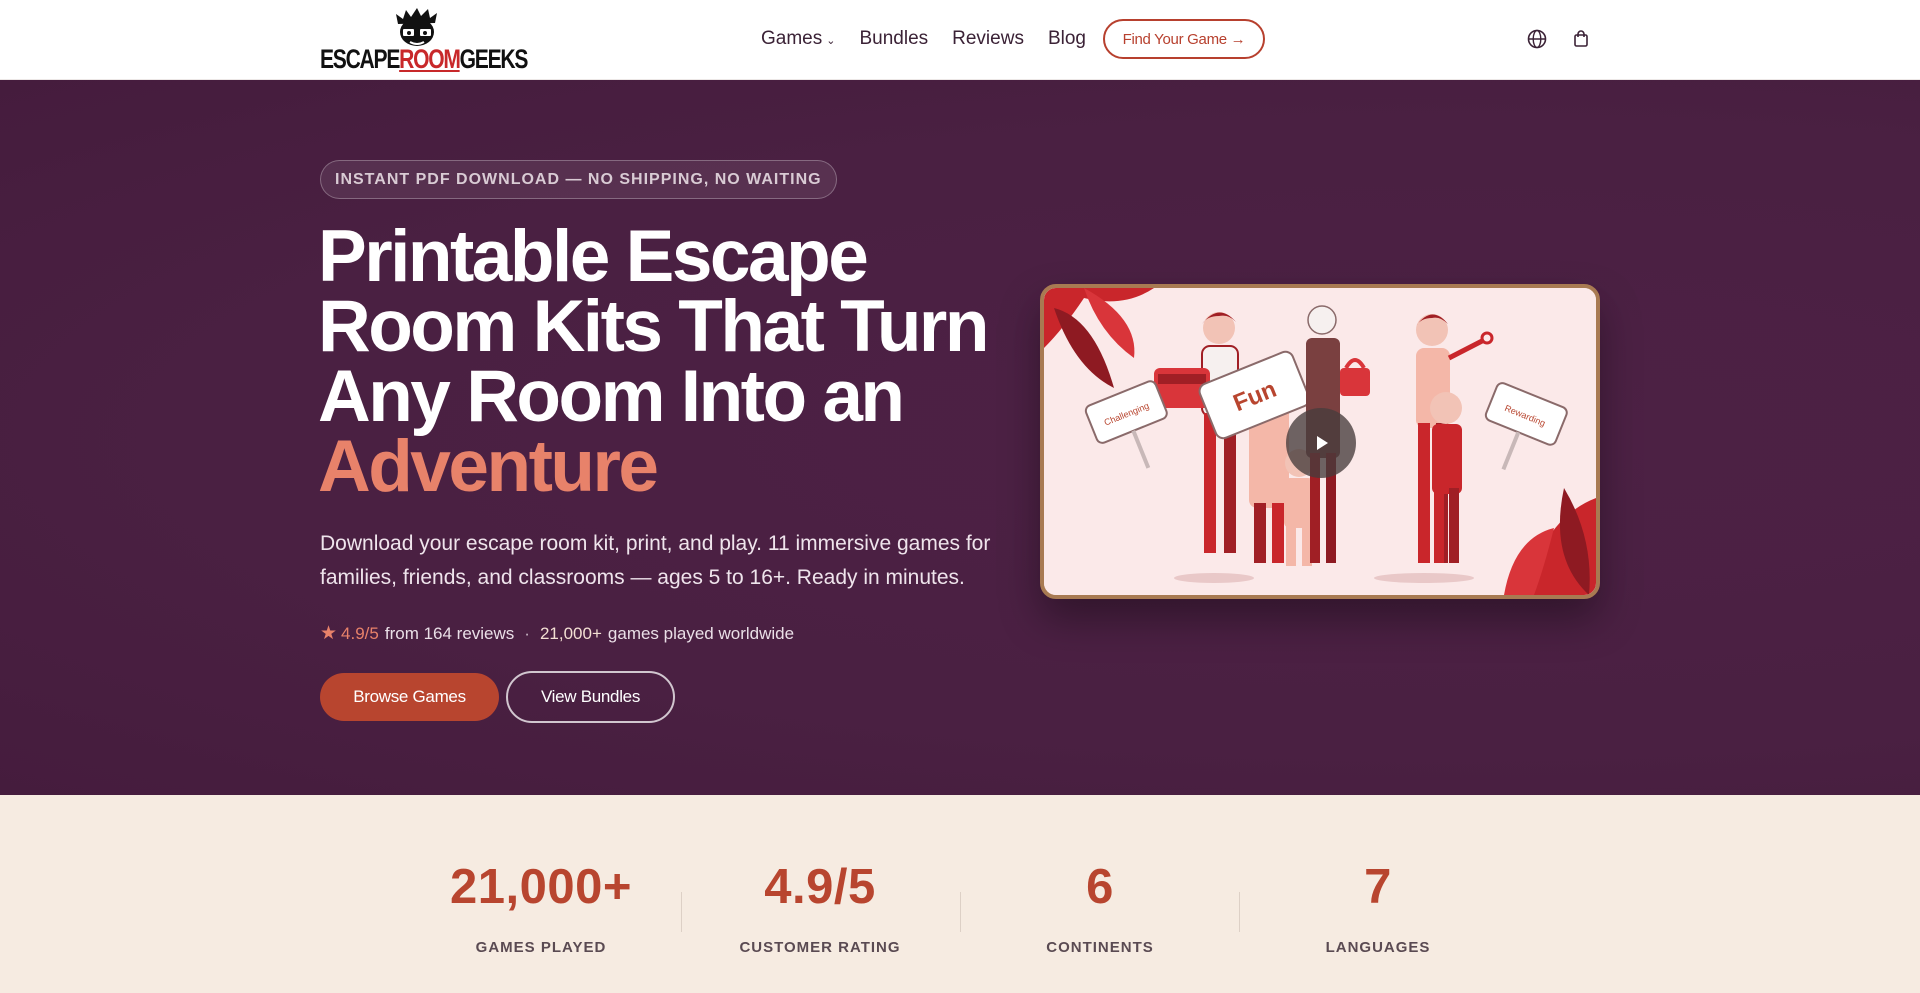 This screenshot has height=993, width=1920. I want to click on stat-label: CONTINENTS, so click(1100, 947).